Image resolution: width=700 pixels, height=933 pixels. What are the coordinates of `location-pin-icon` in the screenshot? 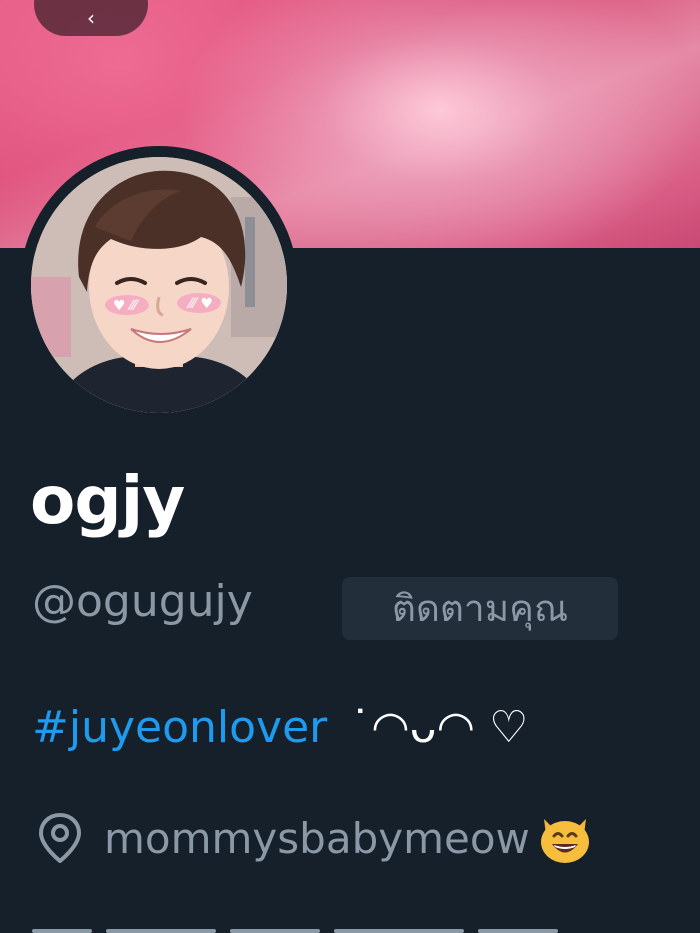 It's located at (60, 838).